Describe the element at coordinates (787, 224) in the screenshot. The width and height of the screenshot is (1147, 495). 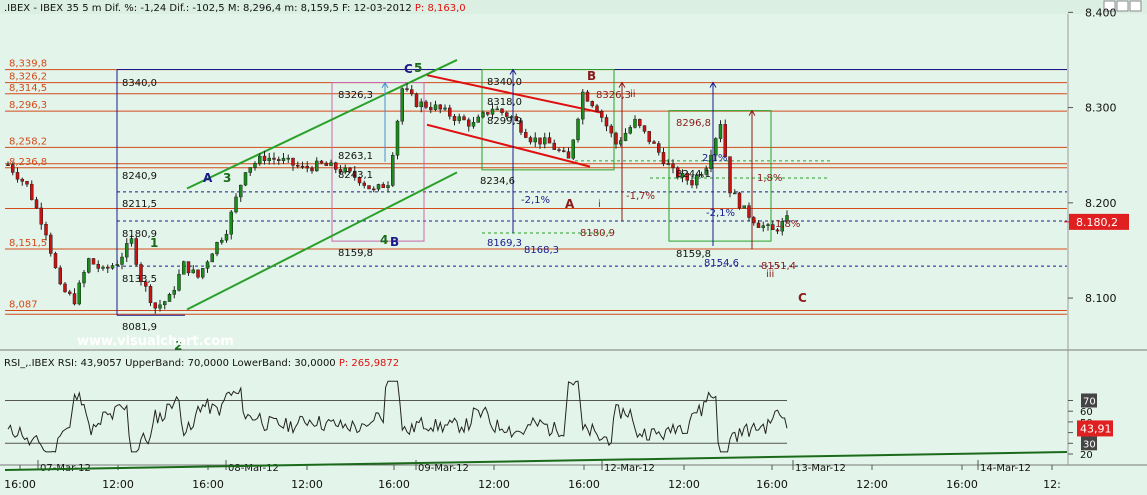
I see `level-label: 1,8%` at that location.